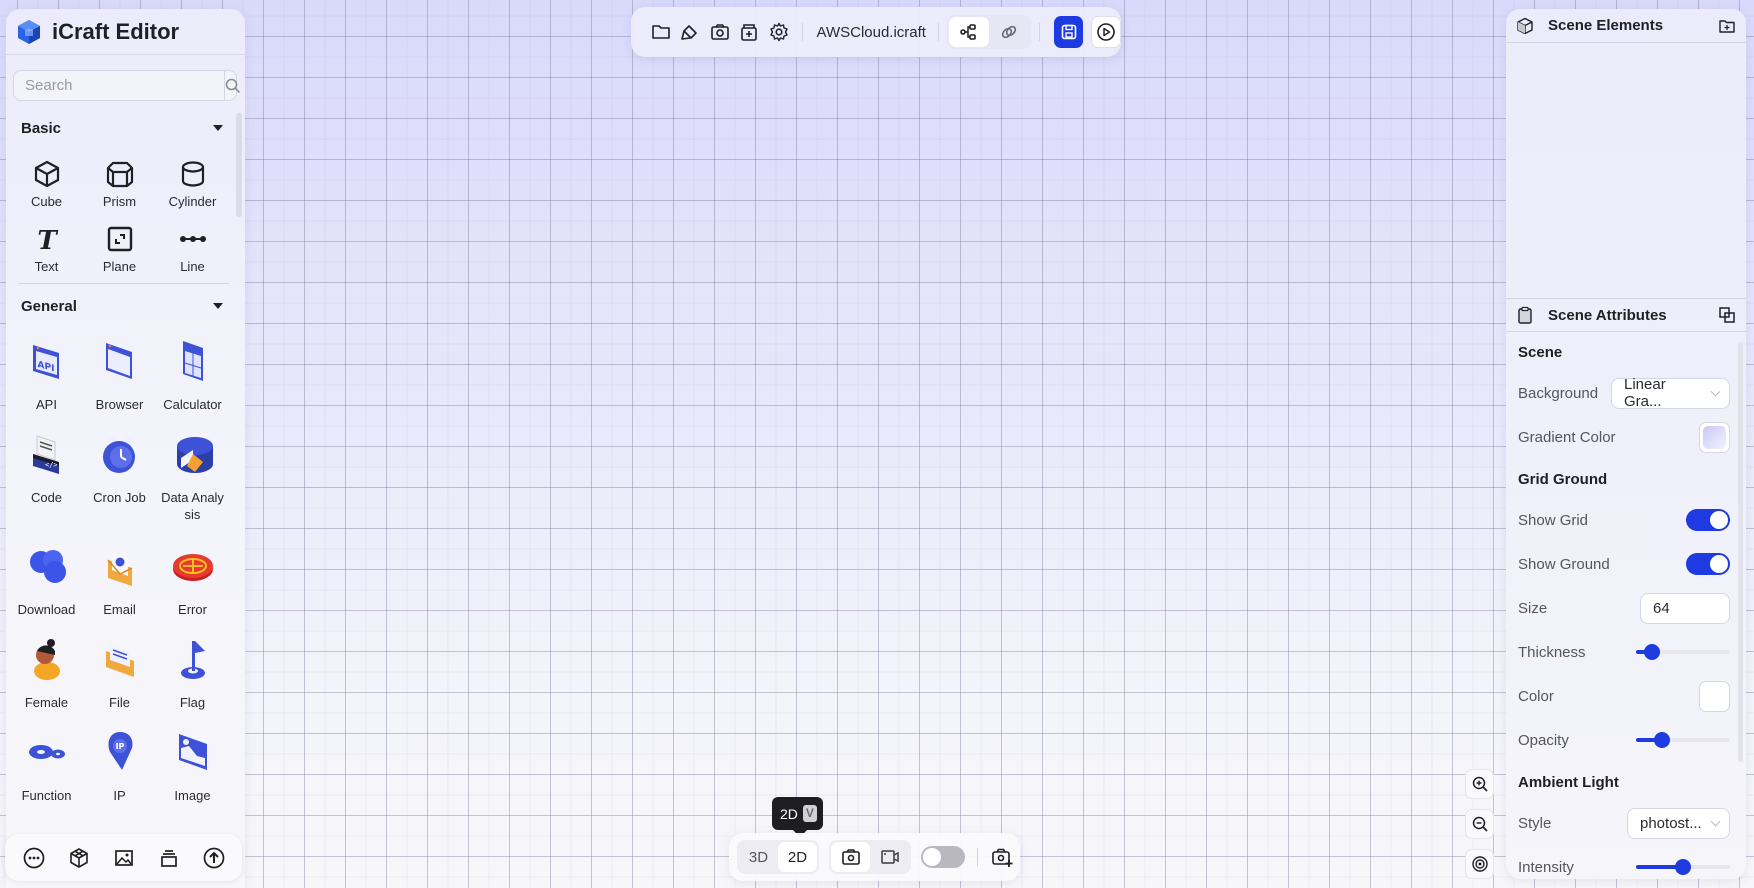 The height and width of the screenshot is (888, 1754). What do you see at coordinates (889, 857) in the screenshot?
I see `video-camera-button` at bounding box center [889, 857].